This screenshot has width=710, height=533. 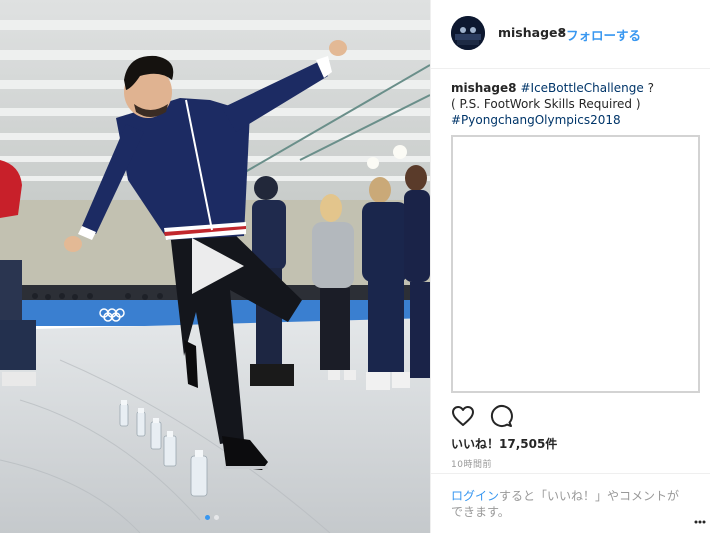 I want to click on hashtag-link: #PyongchangOlympics2018, so click(x=536, y=120).